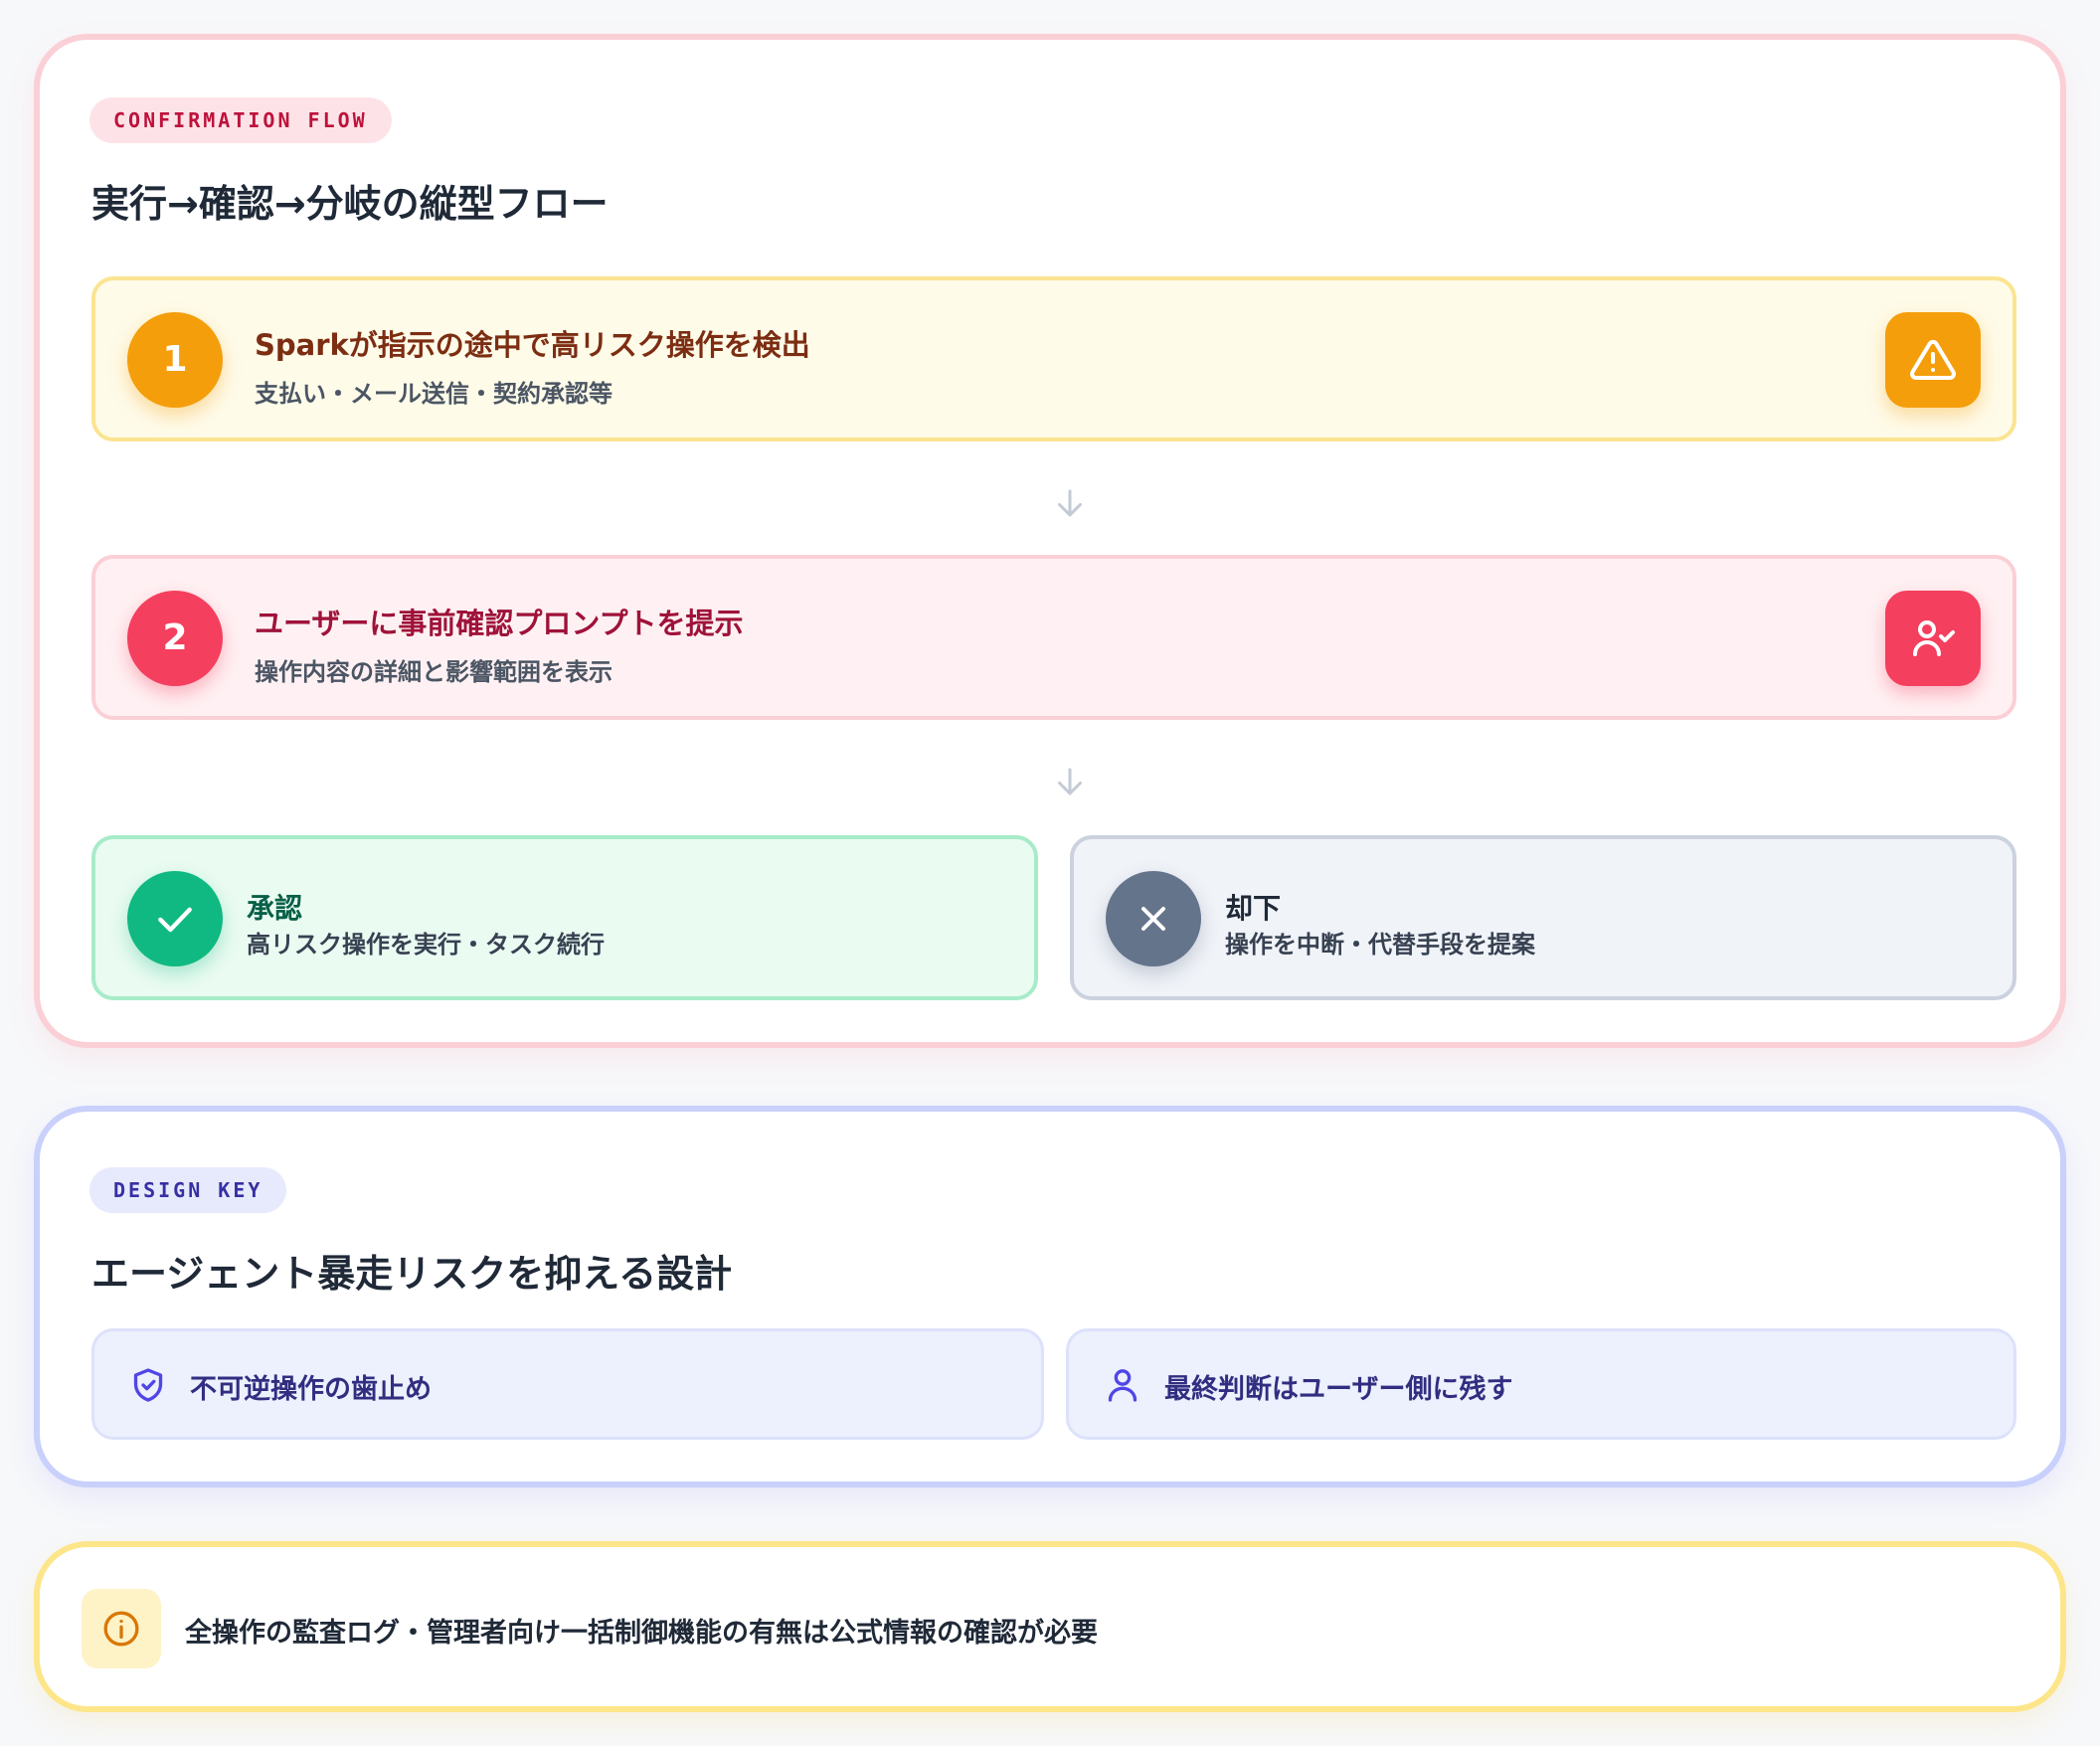 The width and height of the screenshot is (2100, 1746). I want to click on info-icon, so click(121, 1628).